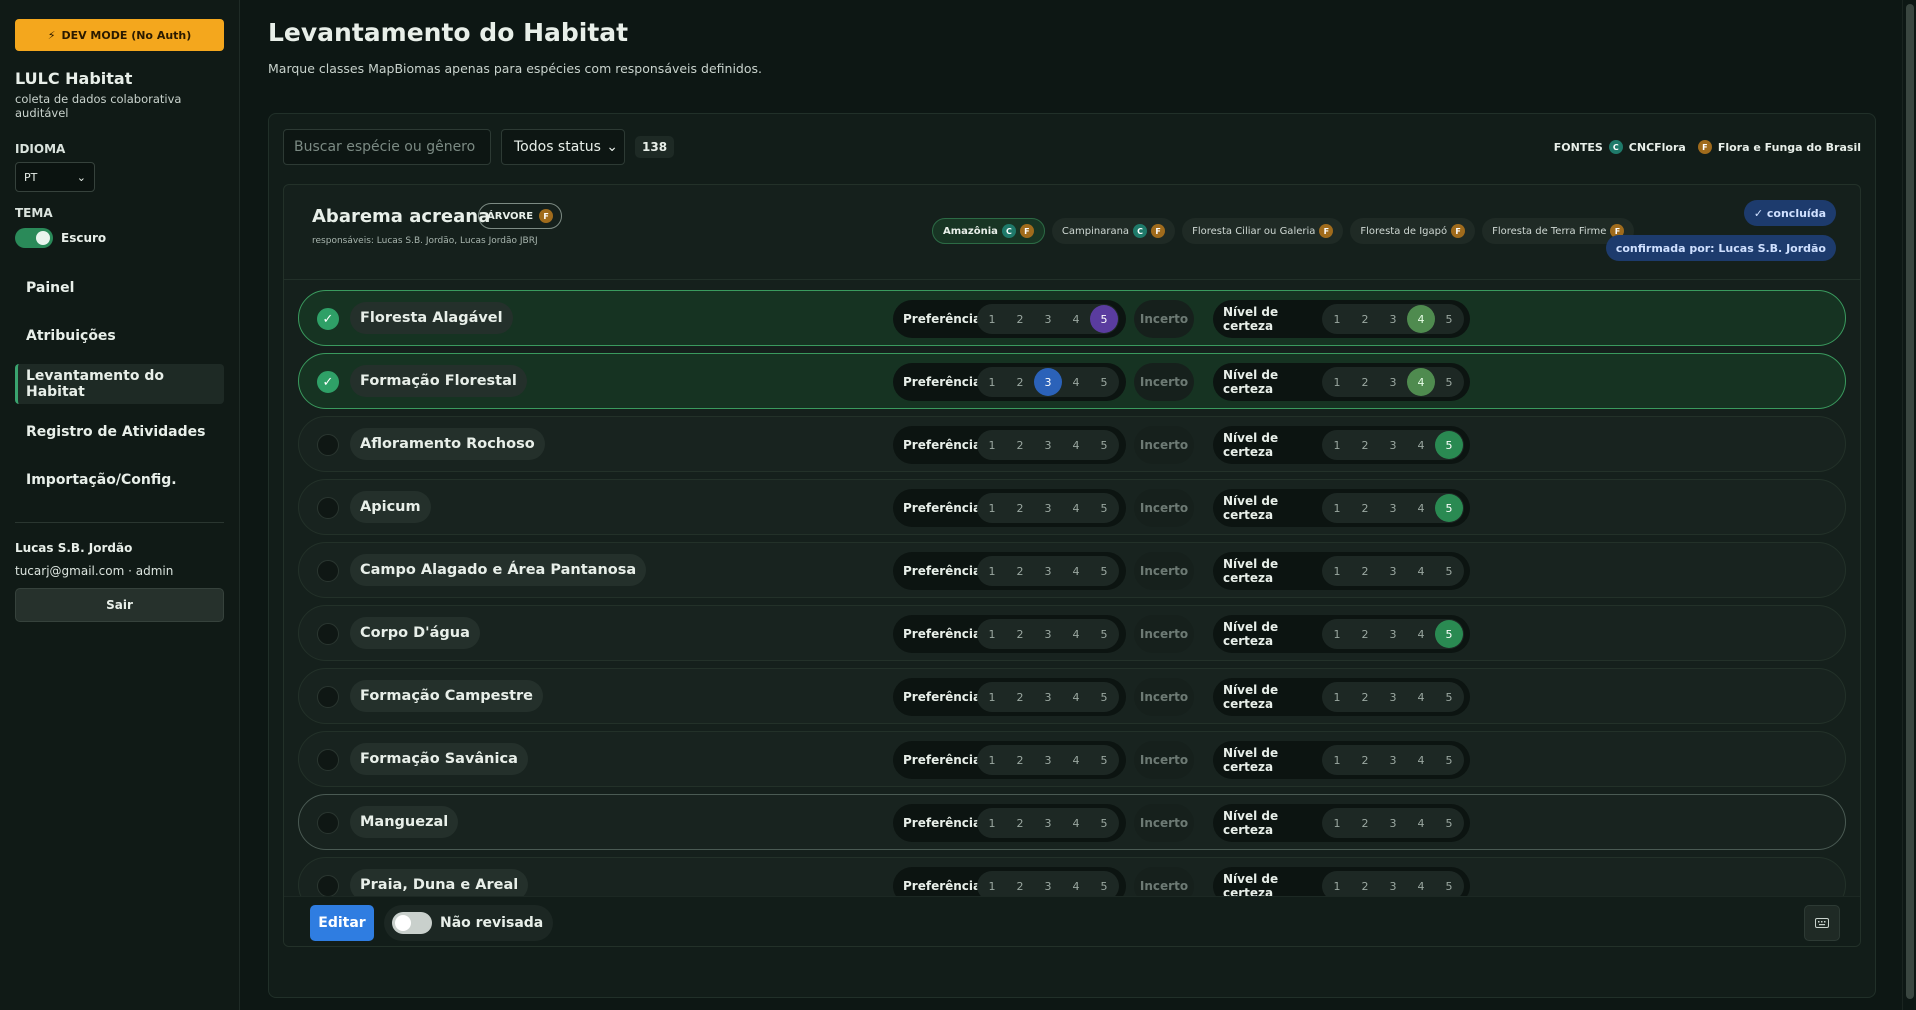 This screenshot has height=1010, width=1916. I want to click on keyboard-shortcuts-button, so click(1822, 923).